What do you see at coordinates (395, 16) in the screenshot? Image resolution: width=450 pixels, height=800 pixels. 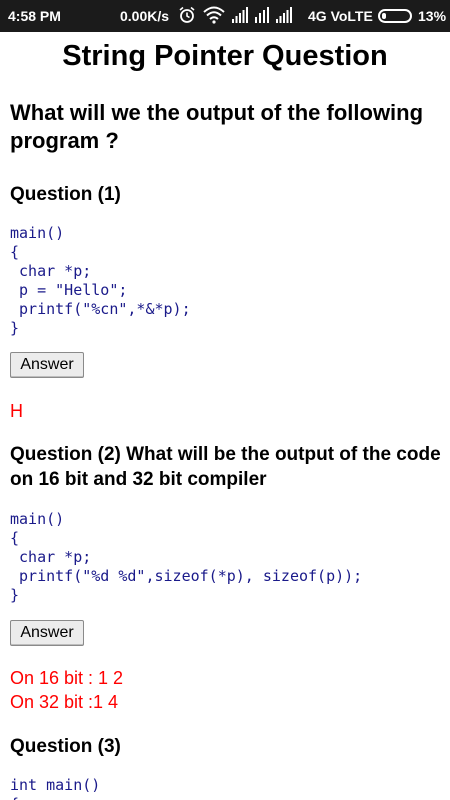 I see `battery-icon` at bounding box center [395, 16].